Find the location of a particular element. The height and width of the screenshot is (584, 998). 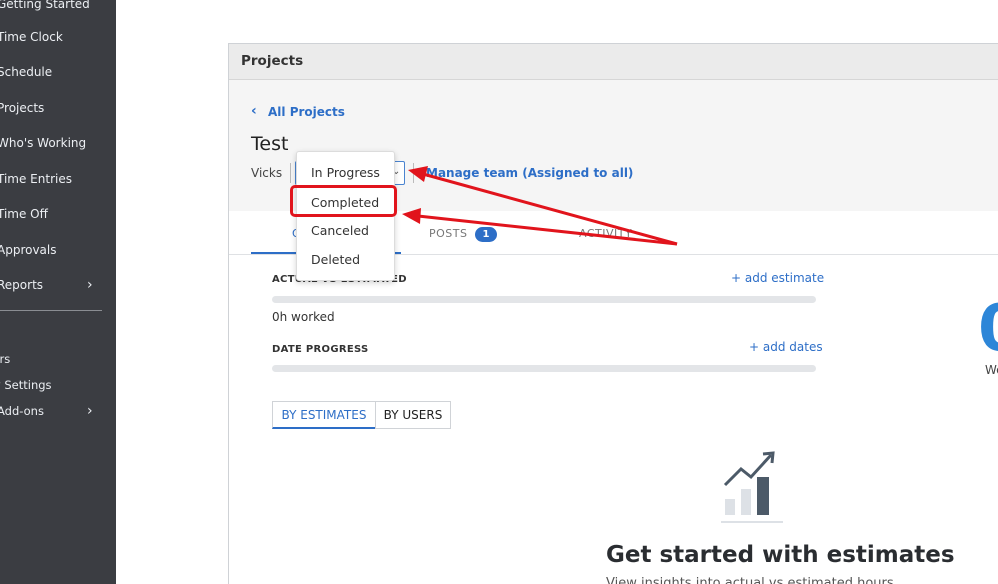

sidebar-item-reports: Reports › is located at coordinates (58, 285).